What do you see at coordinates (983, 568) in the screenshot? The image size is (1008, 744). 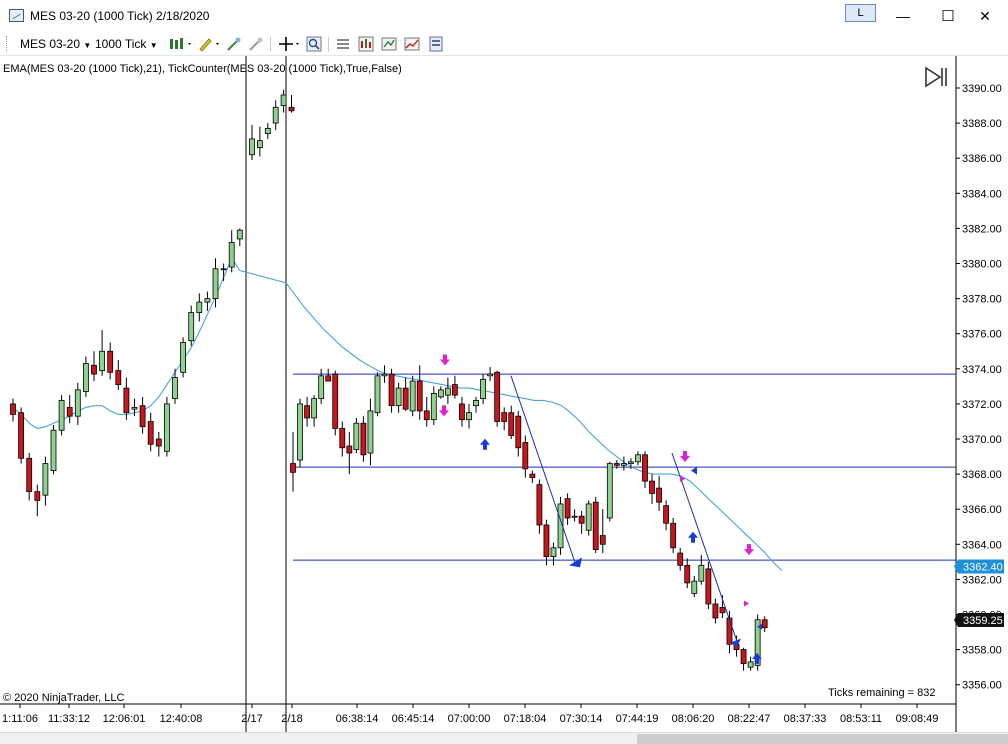 I see `price-badge-label: 3362.40` at bounding box center [983, 568].